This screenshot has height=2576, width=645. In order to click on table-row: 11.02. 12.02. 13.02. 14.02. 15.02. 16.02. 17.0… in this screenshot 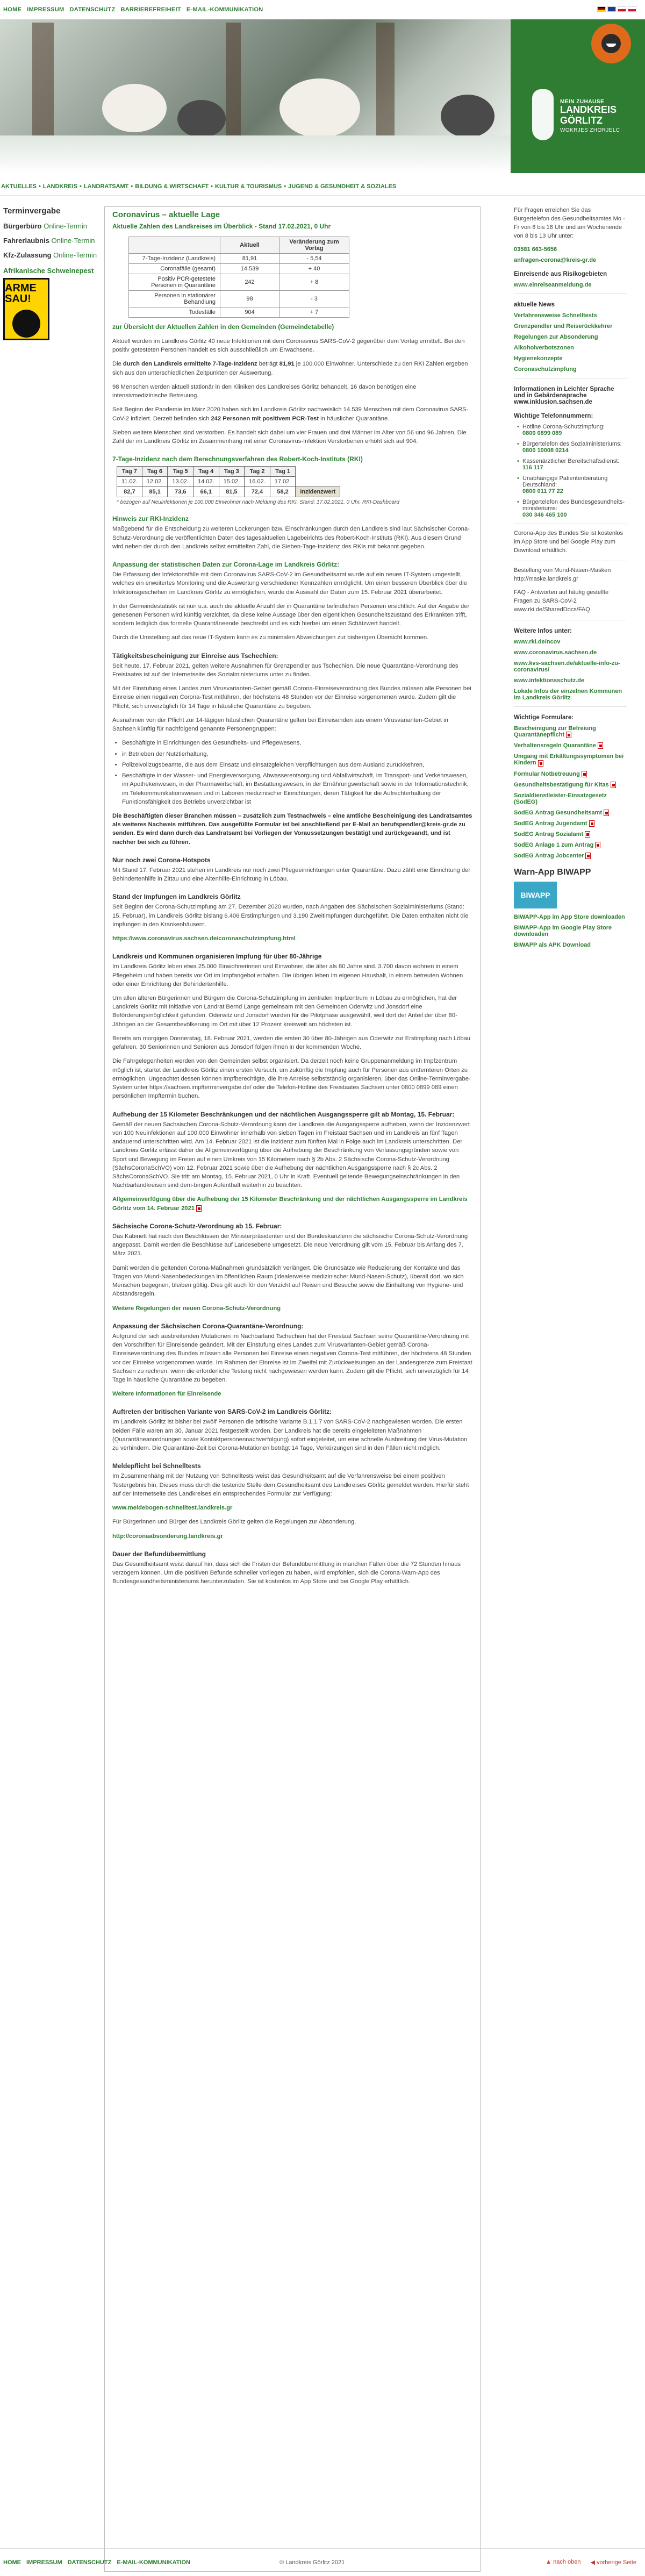, I will do `click(228, 482)`.